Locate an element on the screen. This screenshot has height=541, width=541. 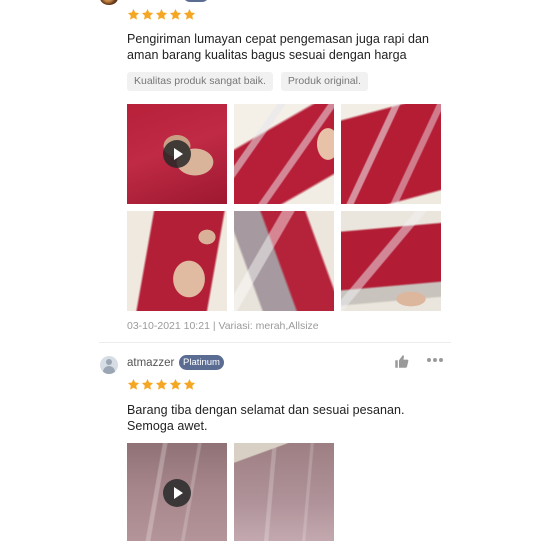
review-divider is located at coordinates (275, 342).